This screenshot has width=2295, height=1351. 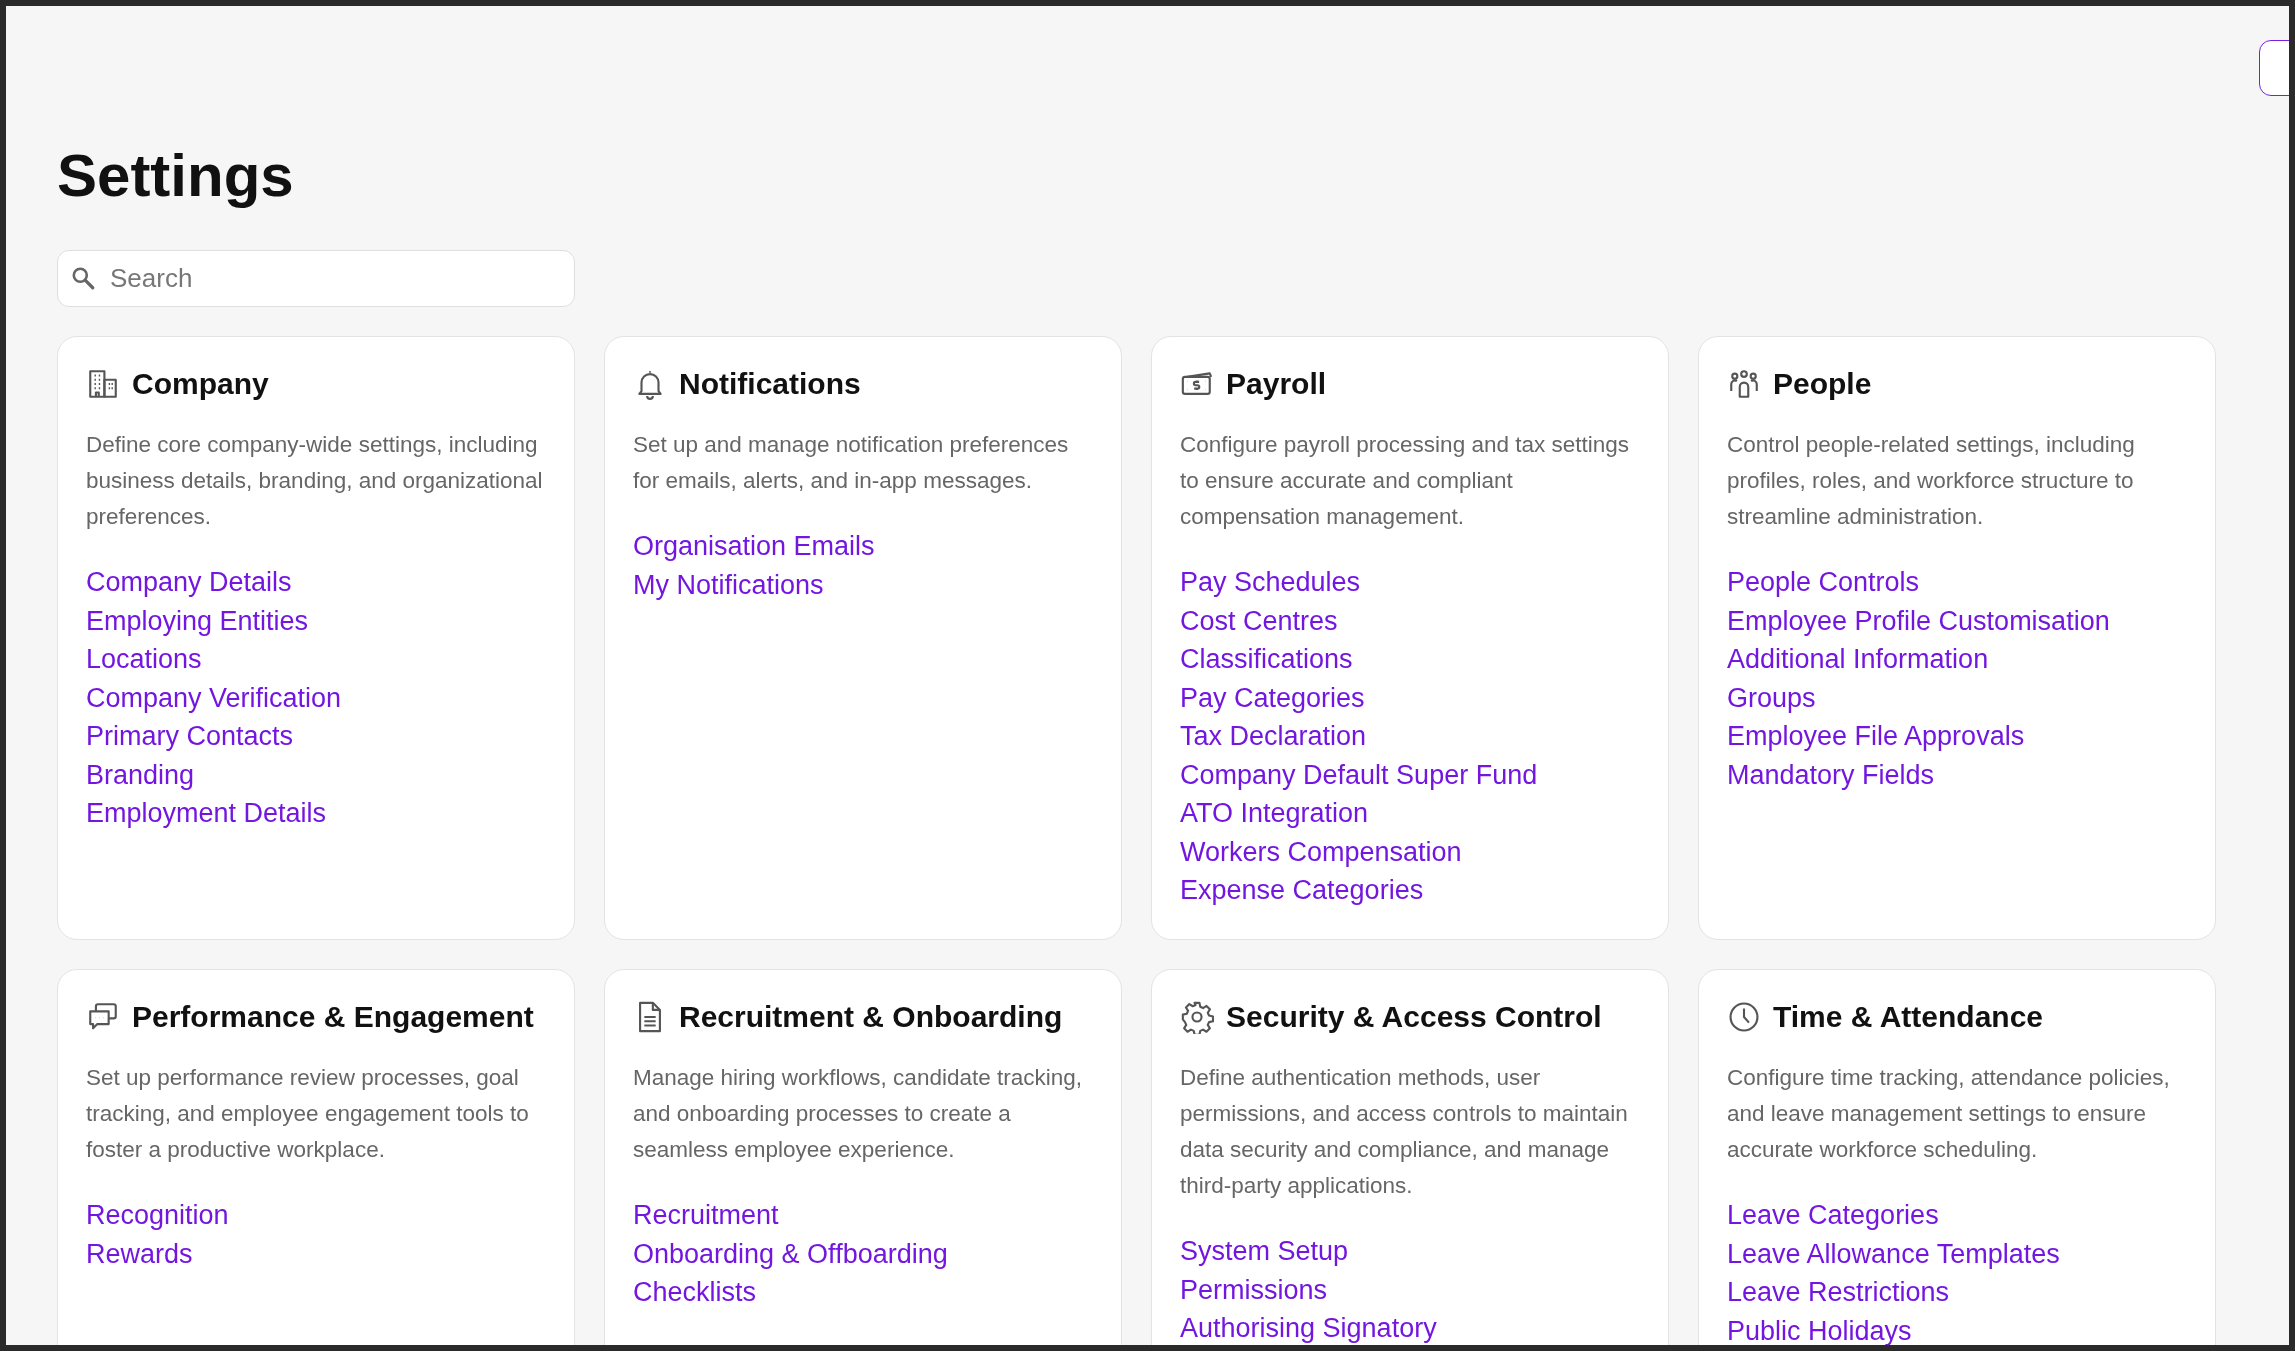 What do you see at coordinates (333, 1017) in the screenshot?
I see `card-title: Performance & Engagement` at bounding box center [333, 1017].